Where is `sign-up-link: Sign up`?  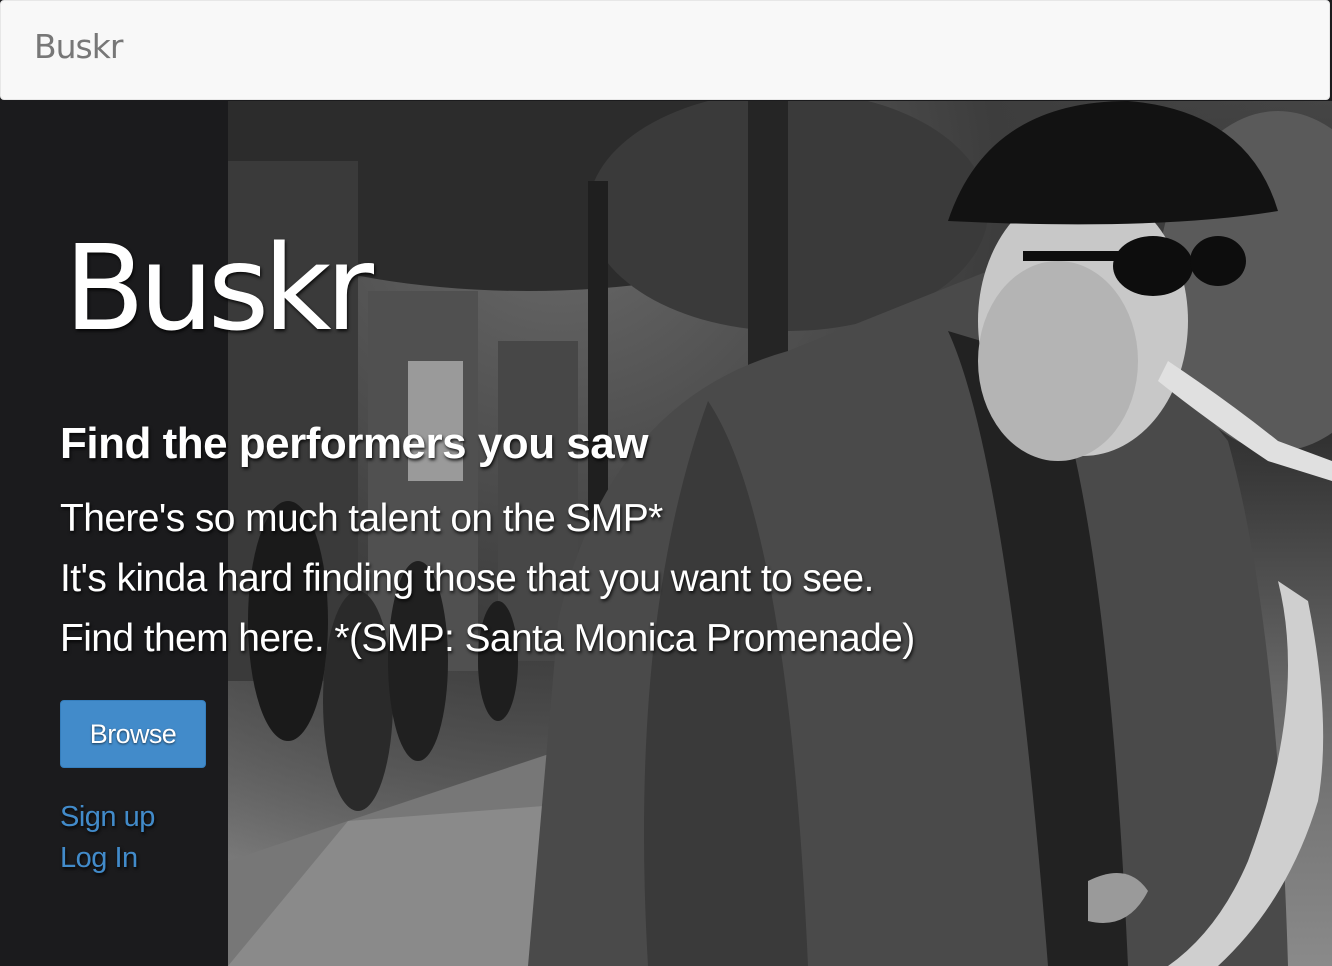
sign-up-link: Sign up is located at coordinates (107, 817).